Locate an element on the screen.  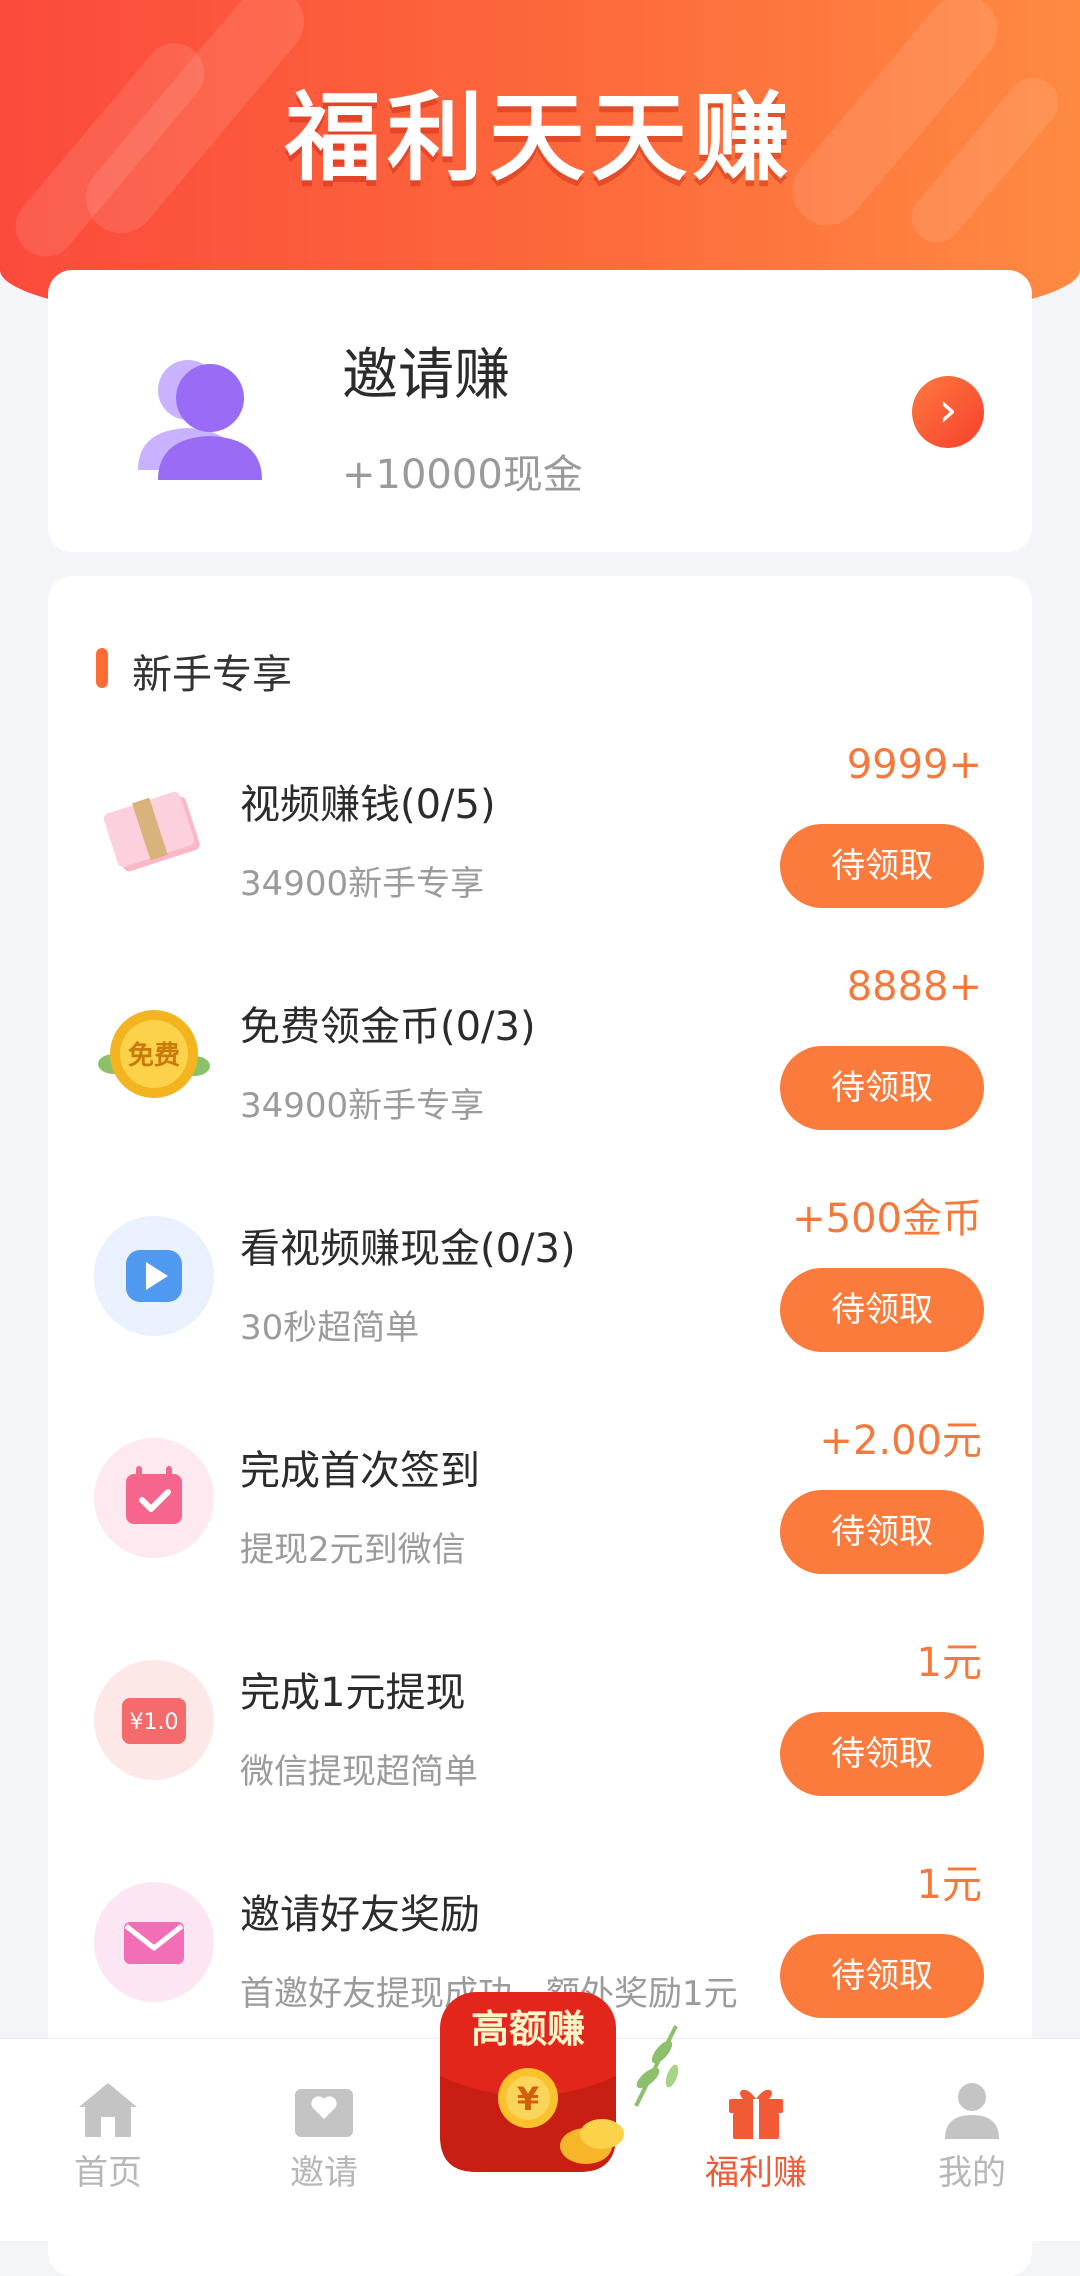
svg-text: 免费 is located at coordinates (154, 1055).